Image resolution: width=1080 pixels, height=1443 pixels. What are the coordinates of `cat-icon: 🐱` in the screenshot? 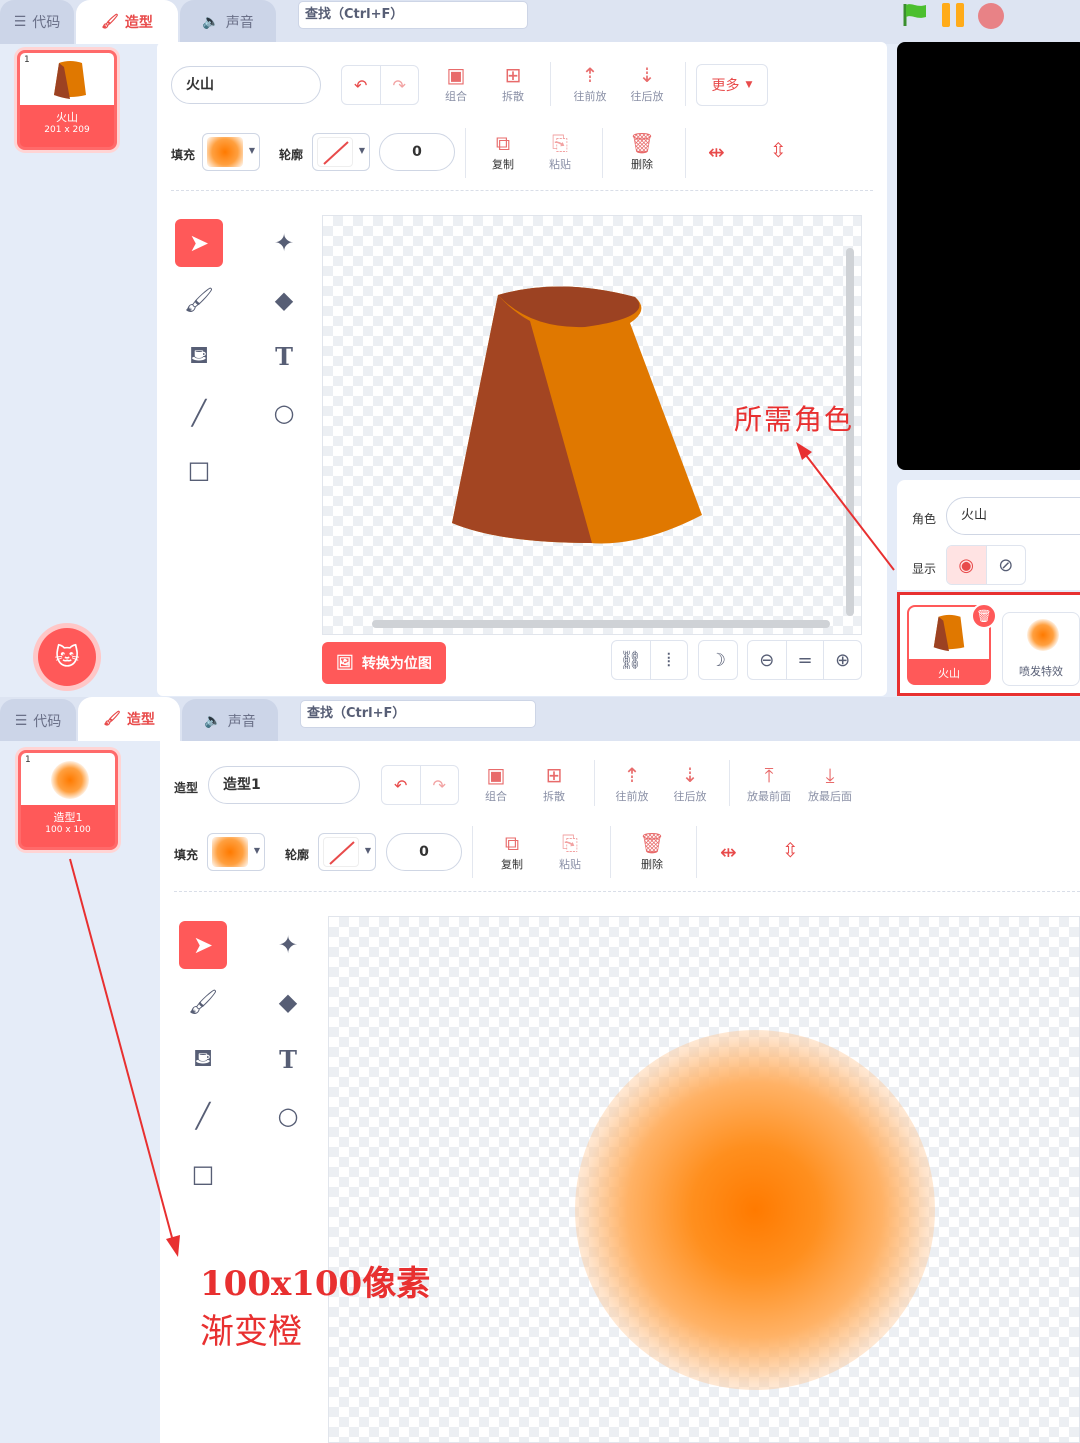 It's located at (67, 657).